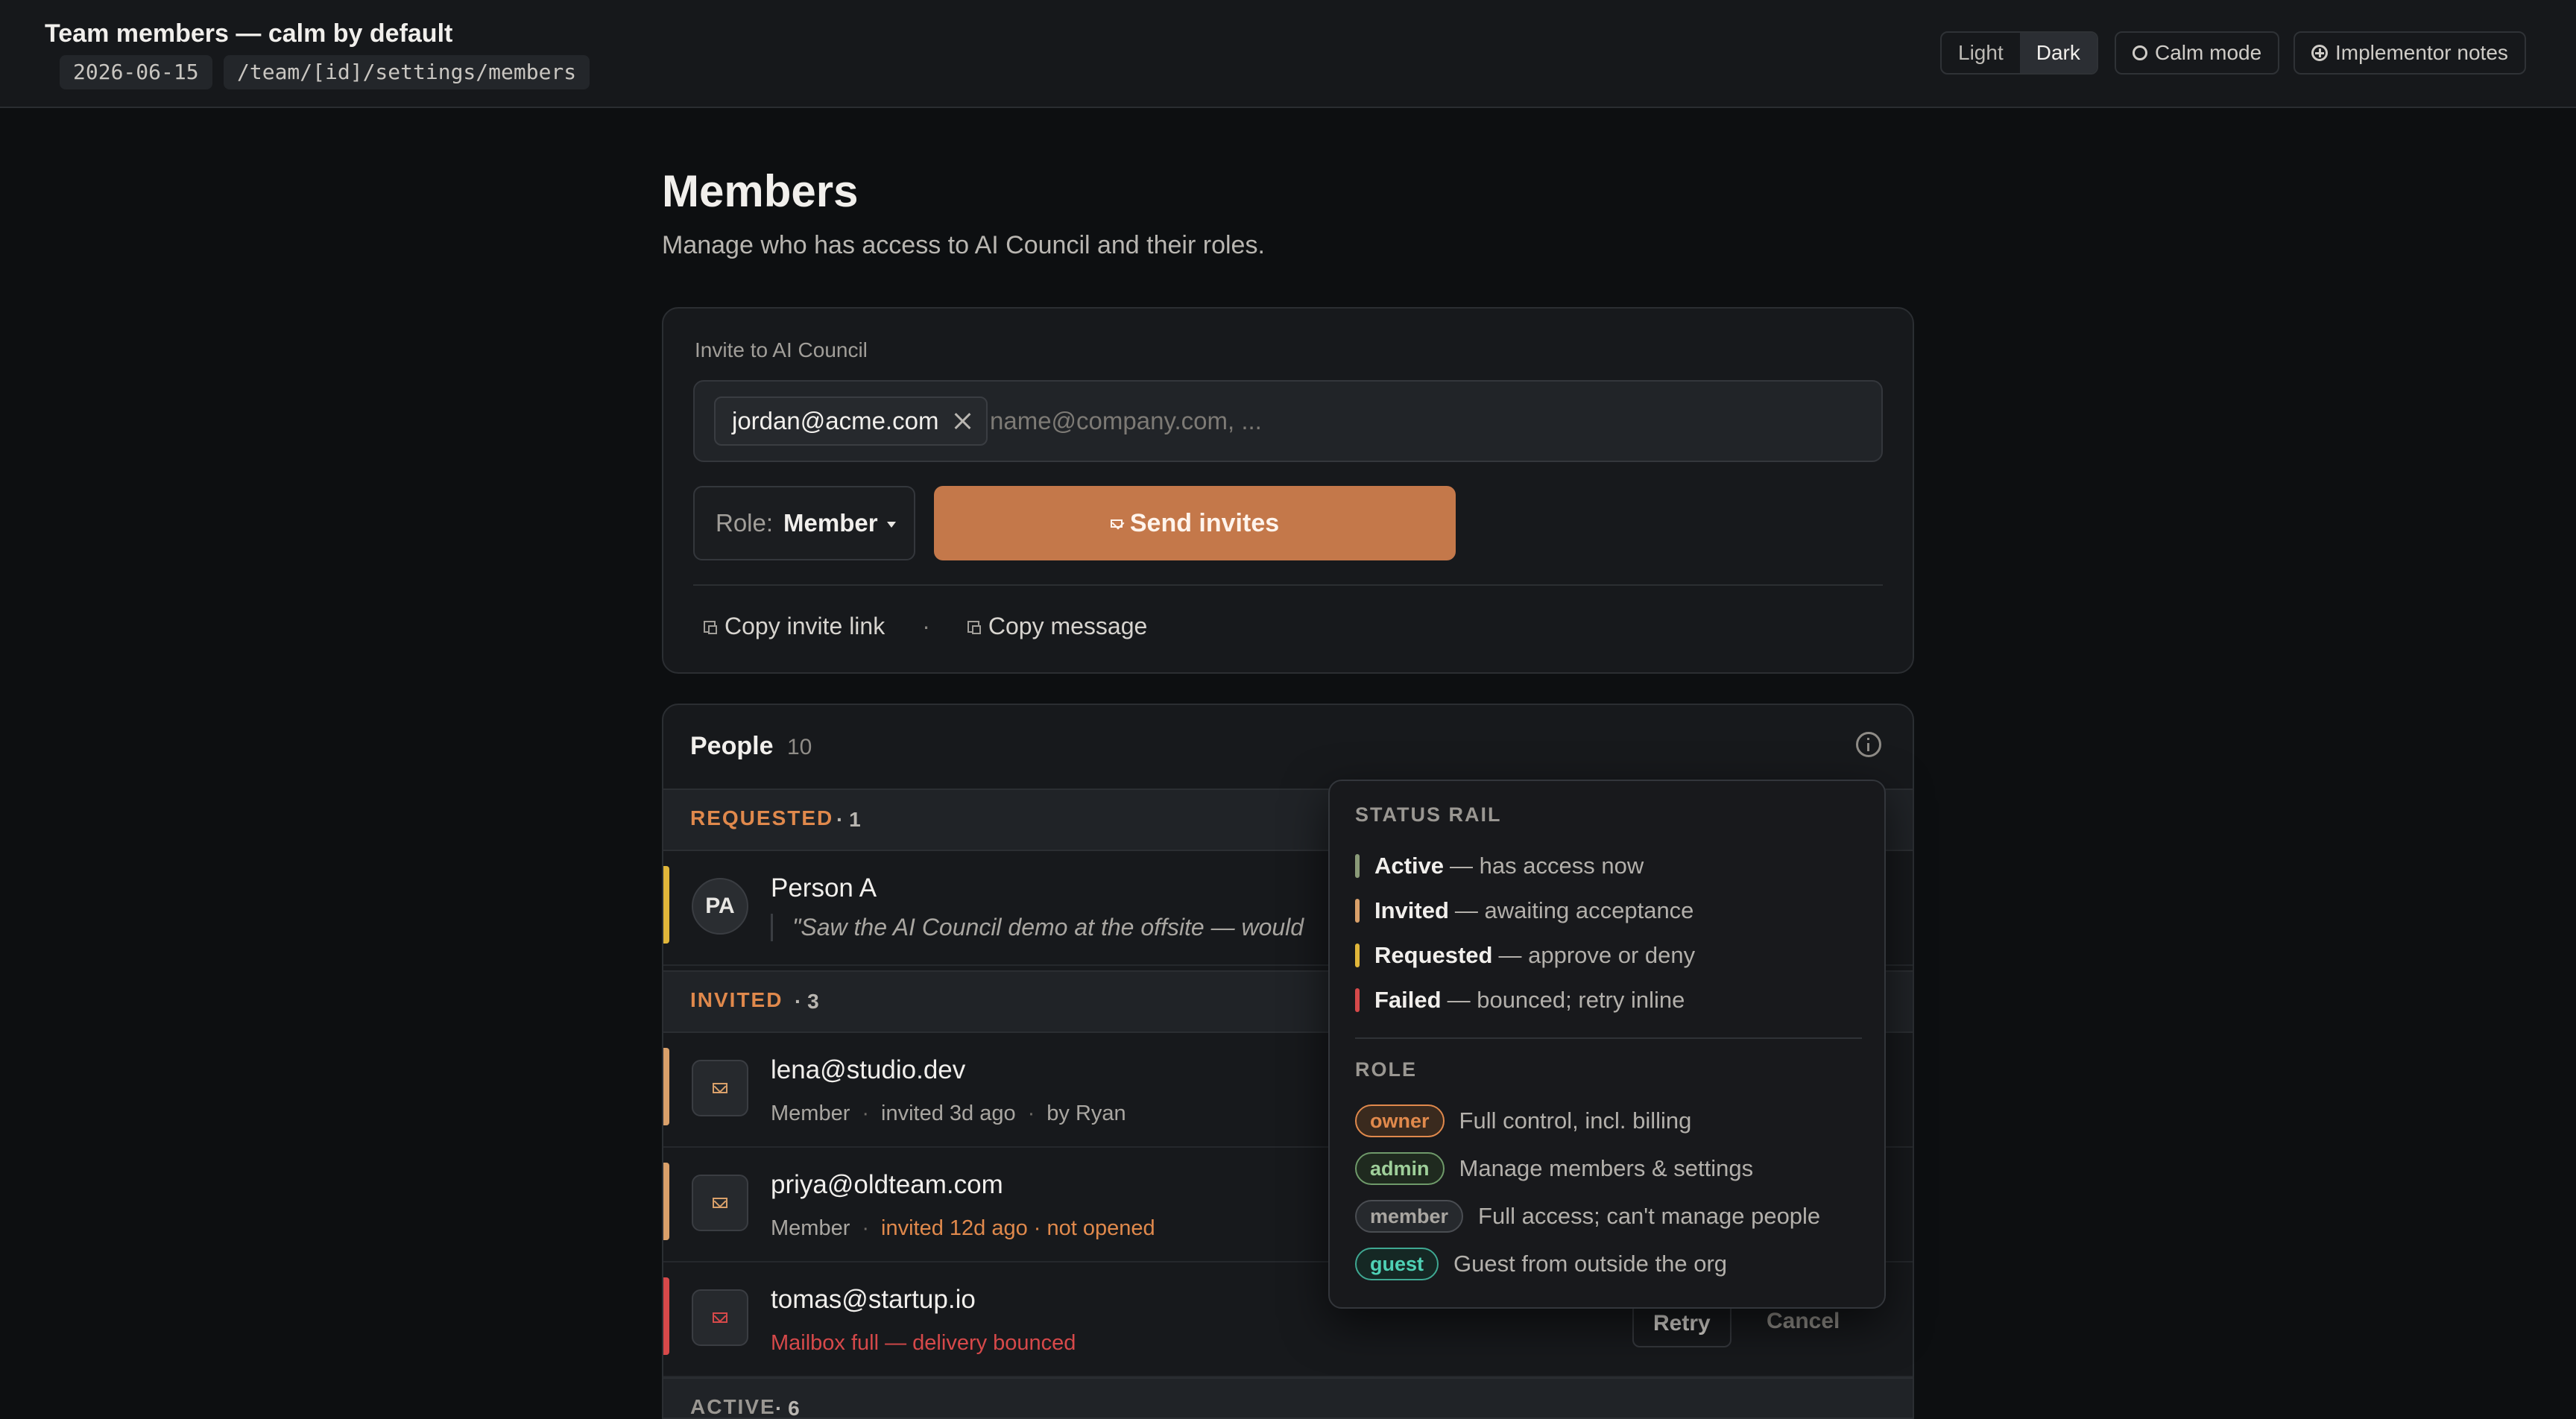 Image resolution: width=2576 pixels, height=1419 pixels. What do you see at coordinates (736, 1000) in the screenshot?
I see `section-label: INVITED` at bounding box center [736, 1000].